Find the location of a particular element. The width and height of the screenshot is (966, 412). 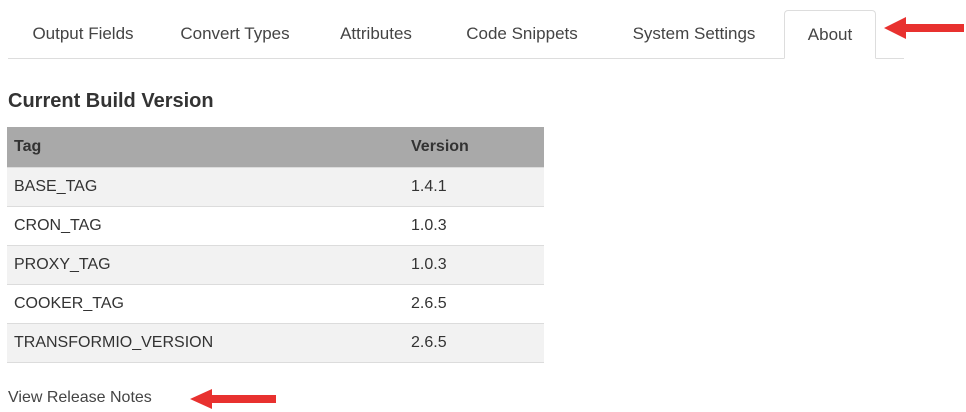

tab-label: System Settings is located at coordinates (694, 33).